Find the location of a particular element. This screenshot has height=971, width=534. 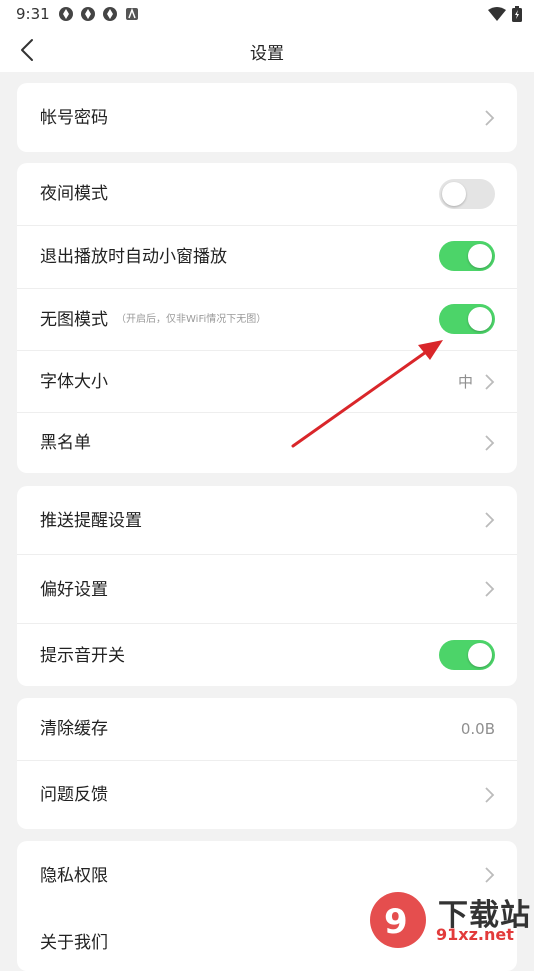

feedback-row: 问题反馈 is located at coordinates (267, 795).